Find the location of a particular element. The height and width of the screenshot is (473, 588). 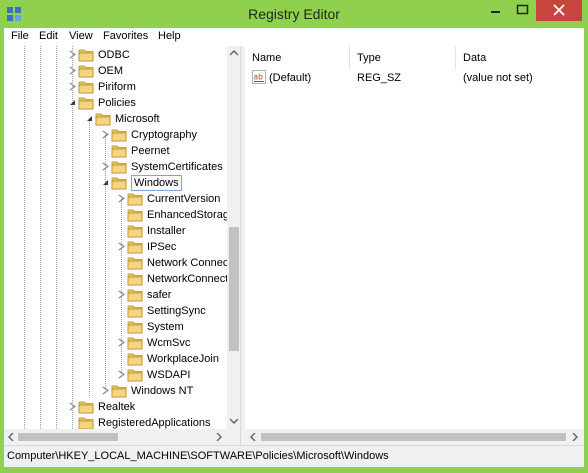

scroll-down-icon is located at coordinates (234, 421).